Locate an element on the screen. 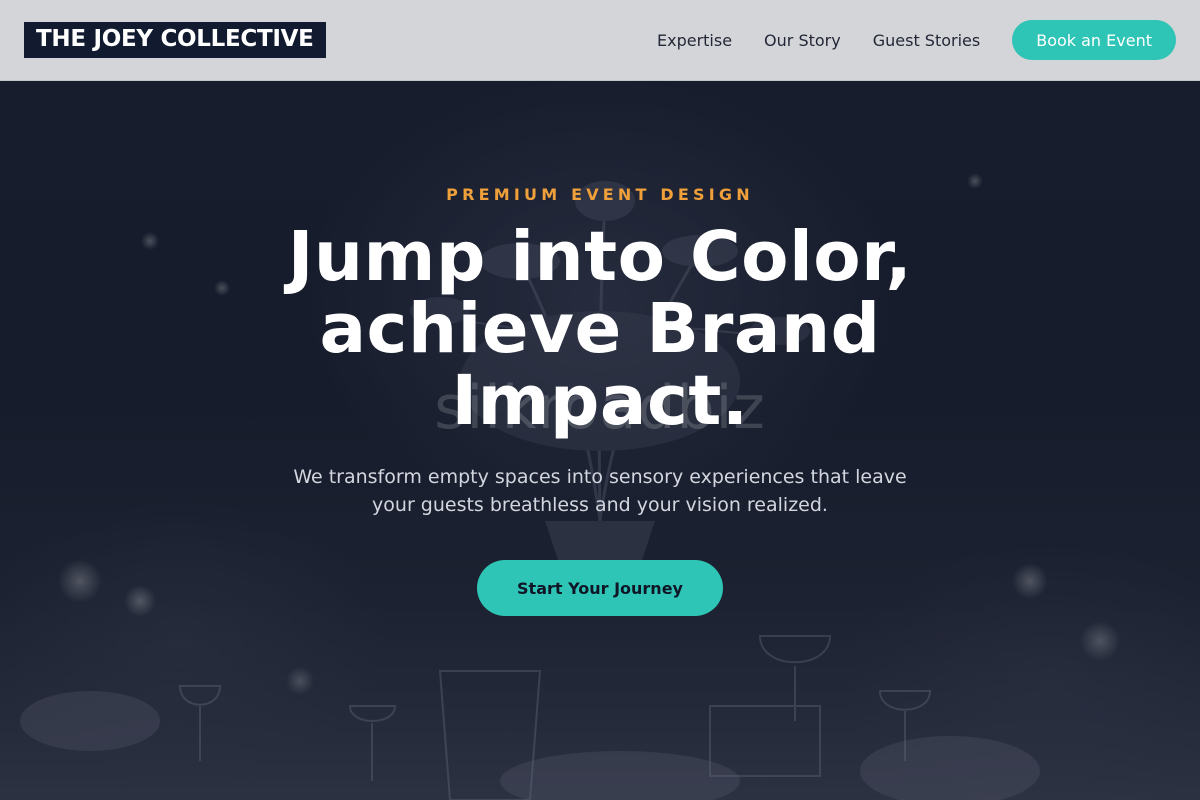 The image size is (1200, 800). nav-link-our-story: Our Story is located at coordinates (802, 40).